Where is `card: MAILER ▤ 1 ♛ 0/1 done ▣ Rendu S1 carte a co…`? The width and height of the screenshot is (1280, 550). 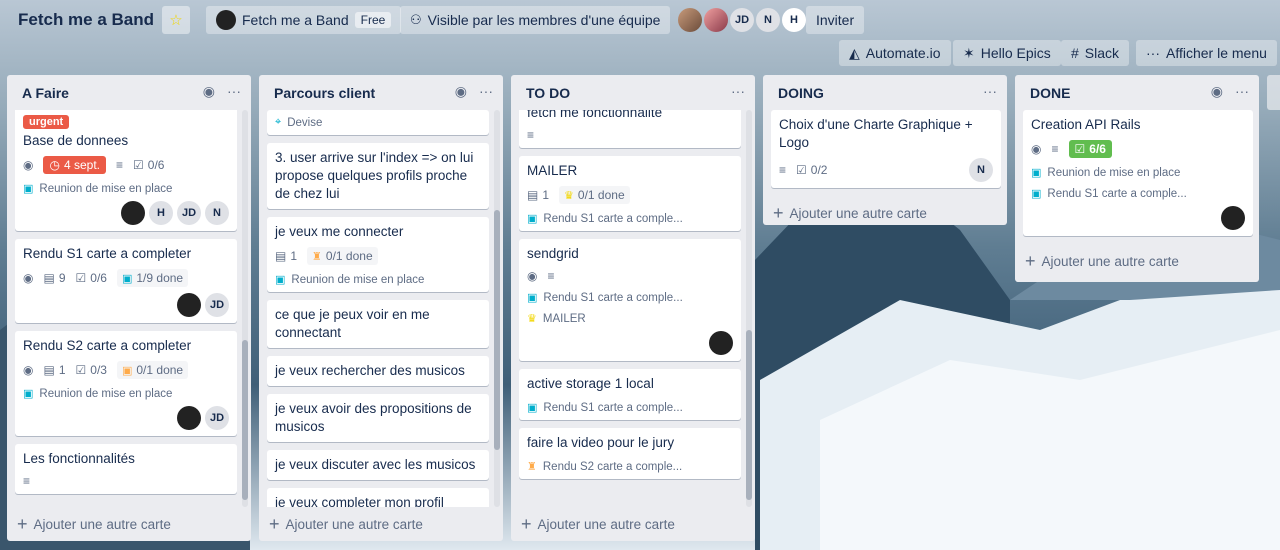
card: MAILER ▤ 1 ♛ 0/1 done ▣ Rendu S1 carte a co… is located at coordinates (630, 193).